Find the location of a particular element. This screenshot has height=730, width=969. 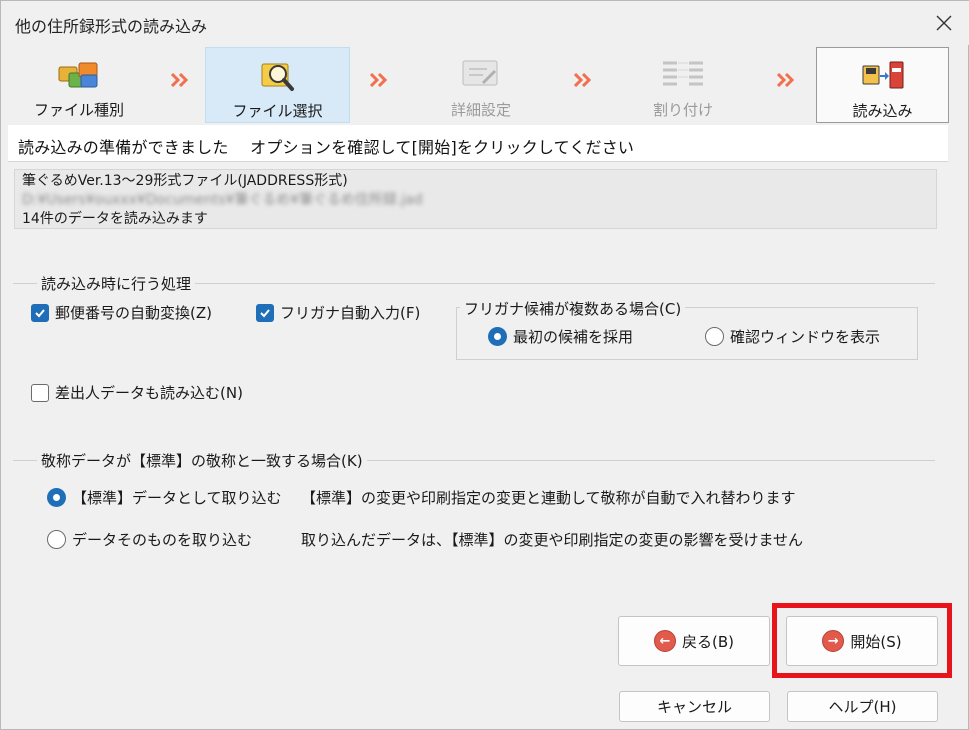

start-button-highlight is located at coordinates (862, 640).